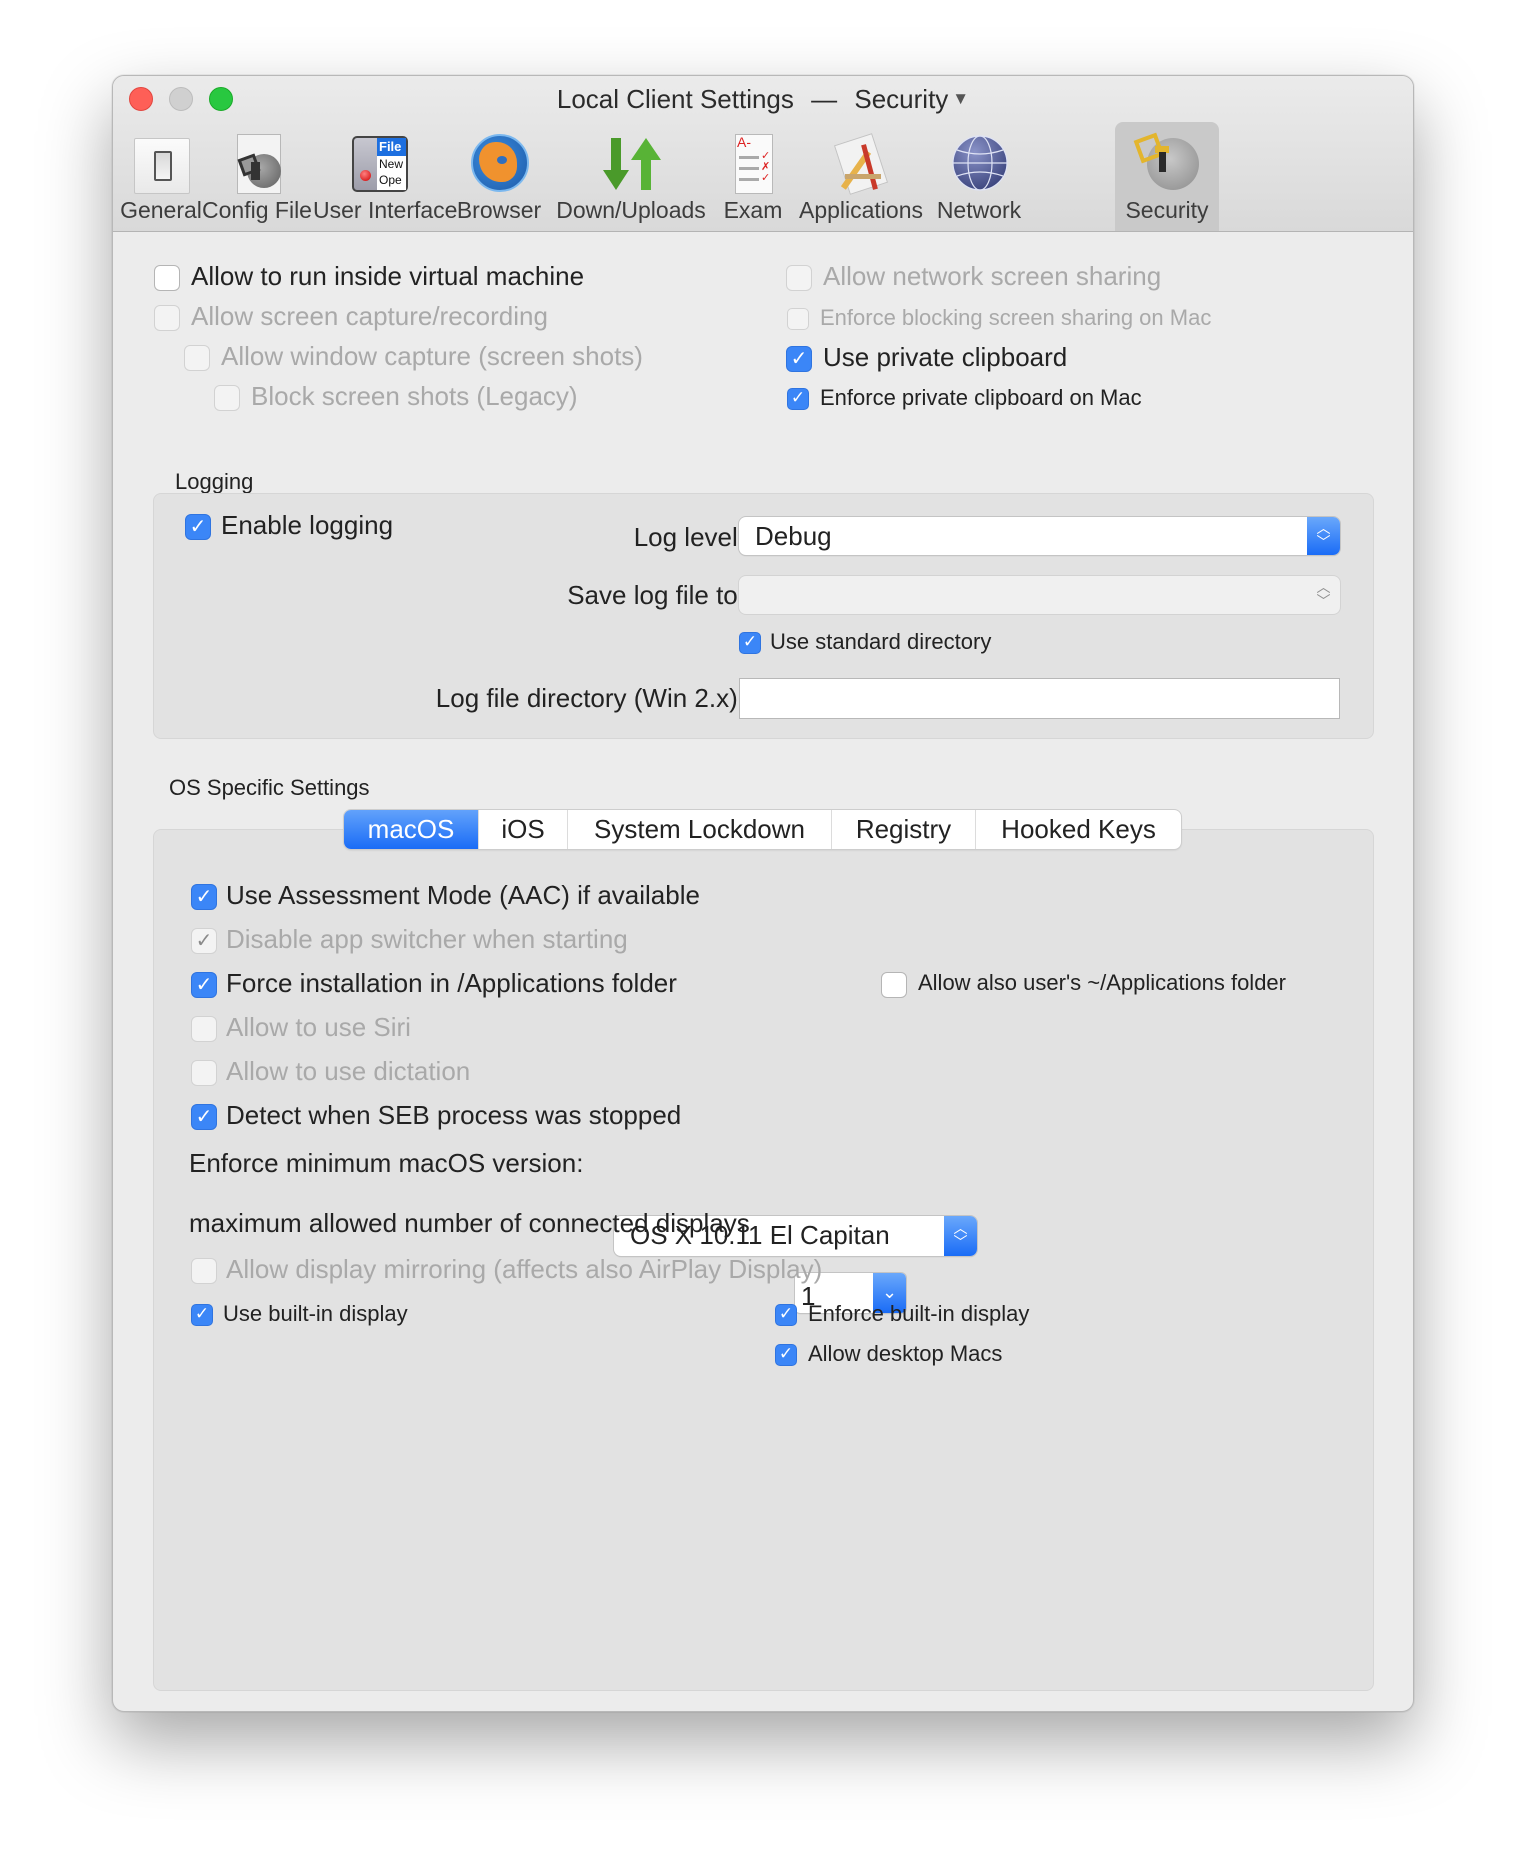 This screenshot has width=1524, height=1858. I want to click on toolbar-item-exam: A- ✓ ✗ ✓ Exam, so click(753, 176).